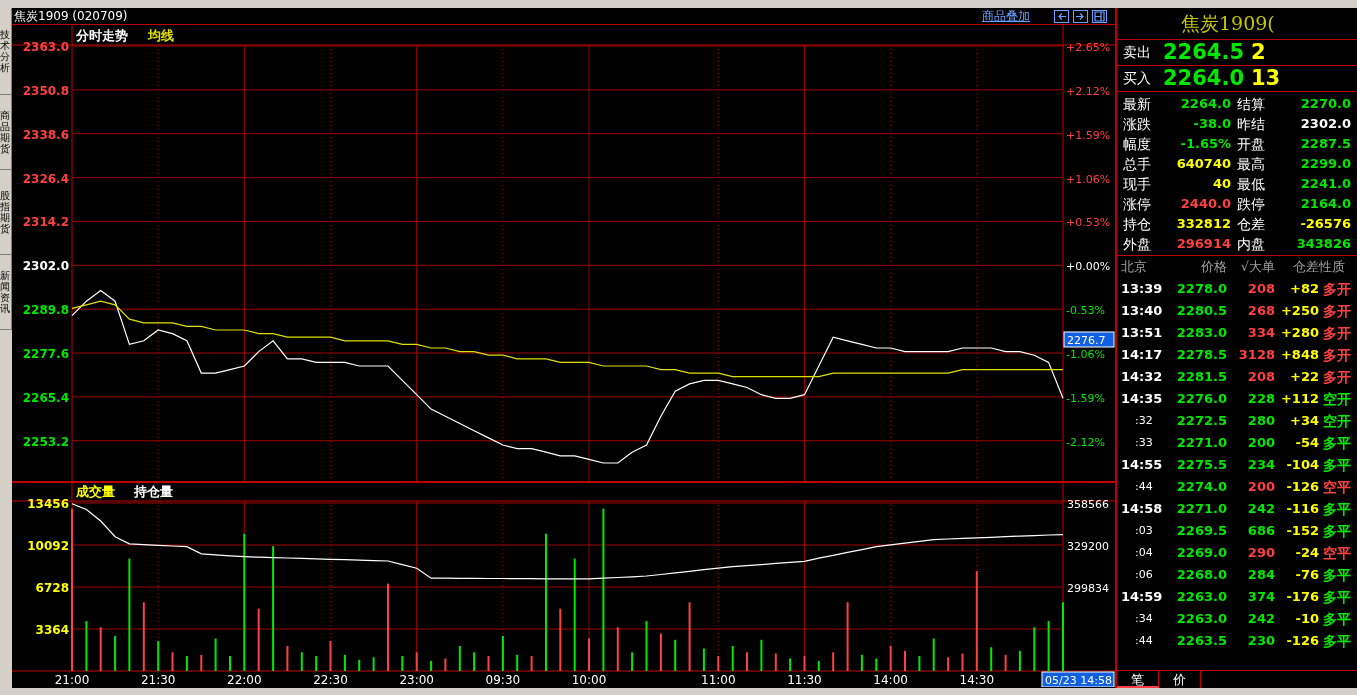 This screenshot has height=695, width=1357. What do you see at coordinates (1201, 311) in the screenshot?
I see `trade-price: 2280.5` at bounding box center [1201, 311].